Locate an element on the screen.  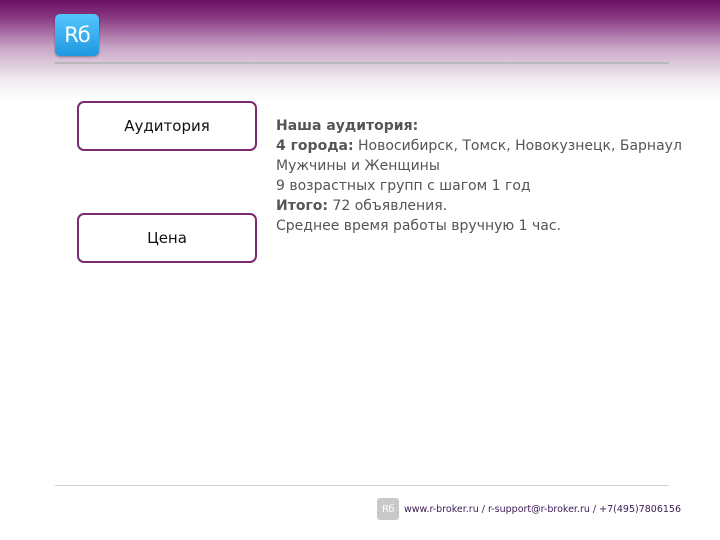
cities-label: 4 города: is located at coordinates (315, 146).